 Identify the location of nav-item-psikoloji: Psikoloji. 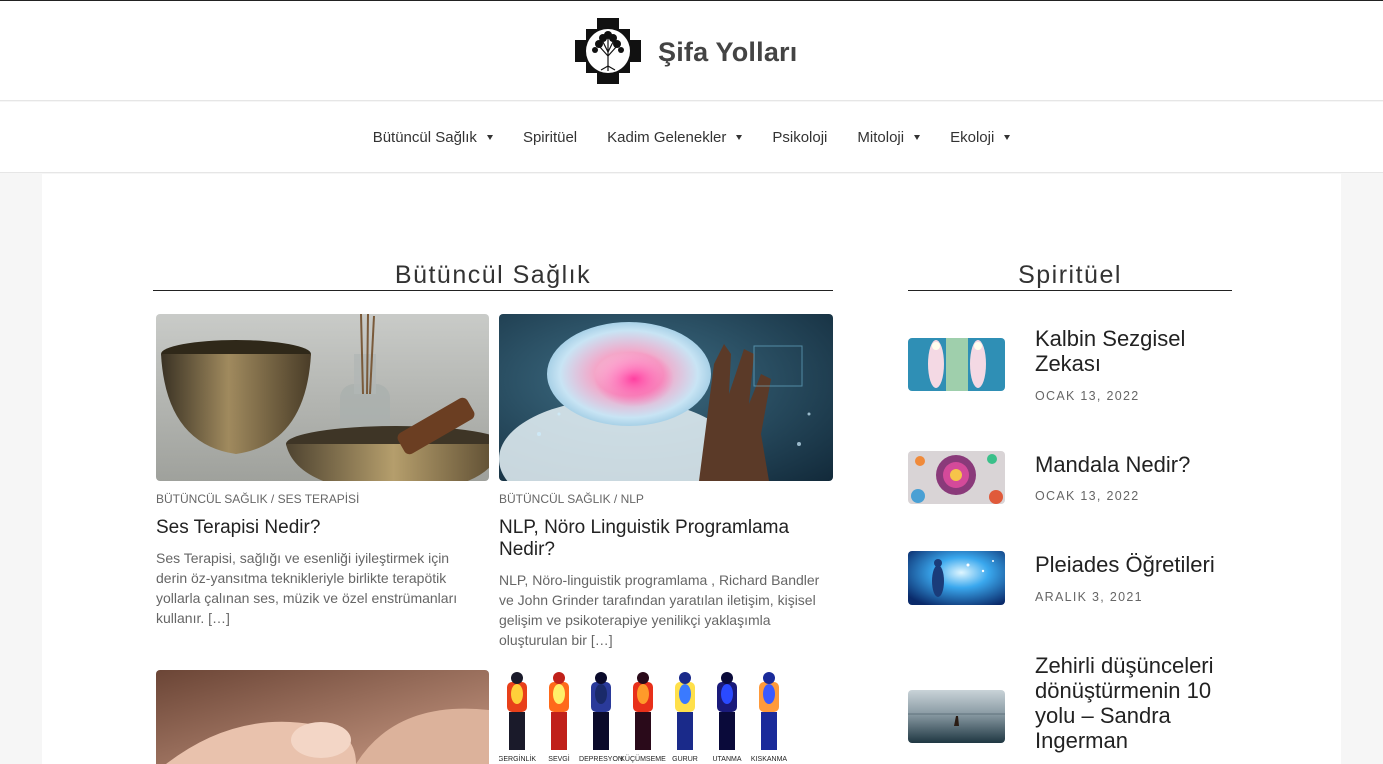
(799, 137).